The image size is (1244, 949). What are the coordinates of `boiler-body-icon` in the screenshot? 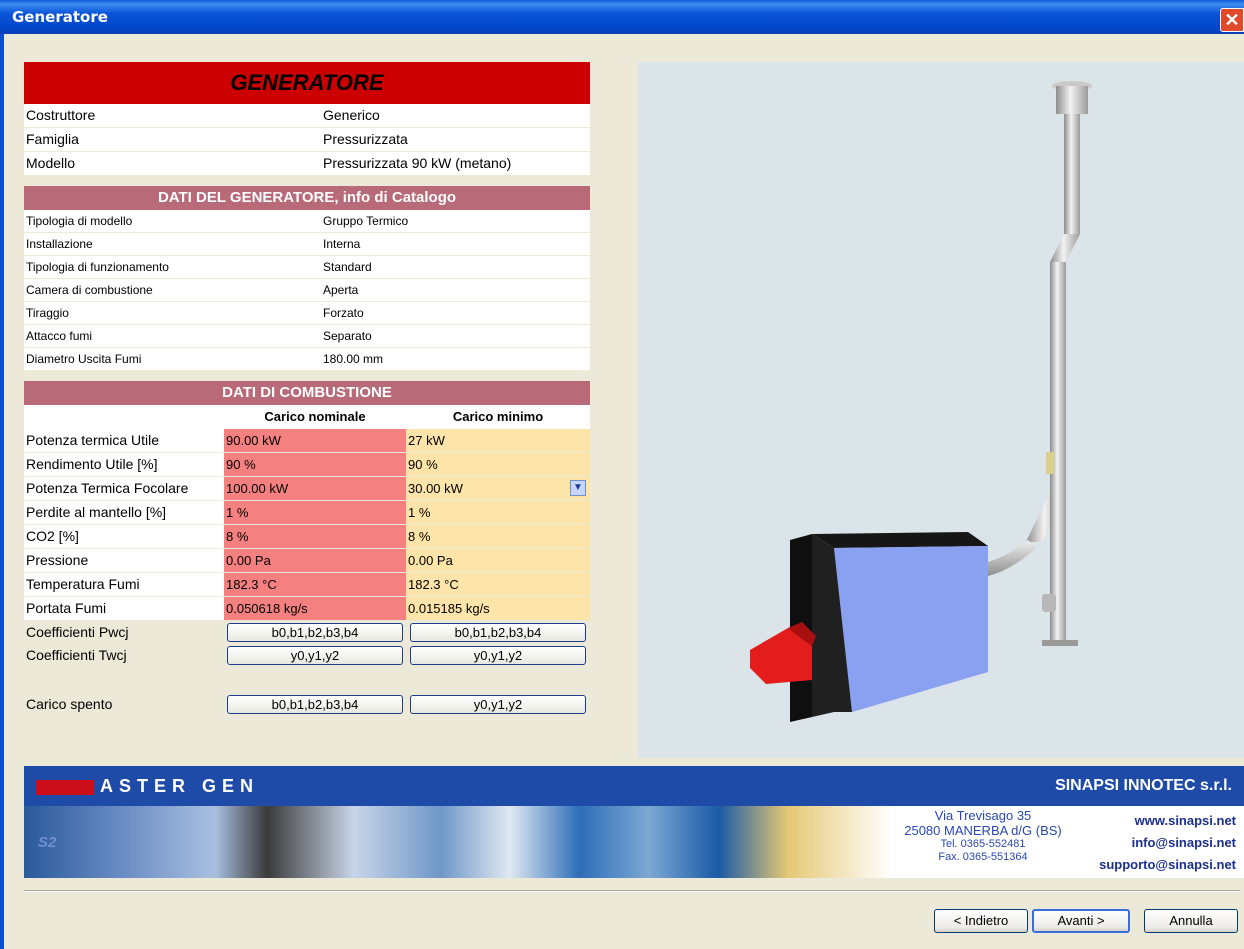 It's located at (911, 629).